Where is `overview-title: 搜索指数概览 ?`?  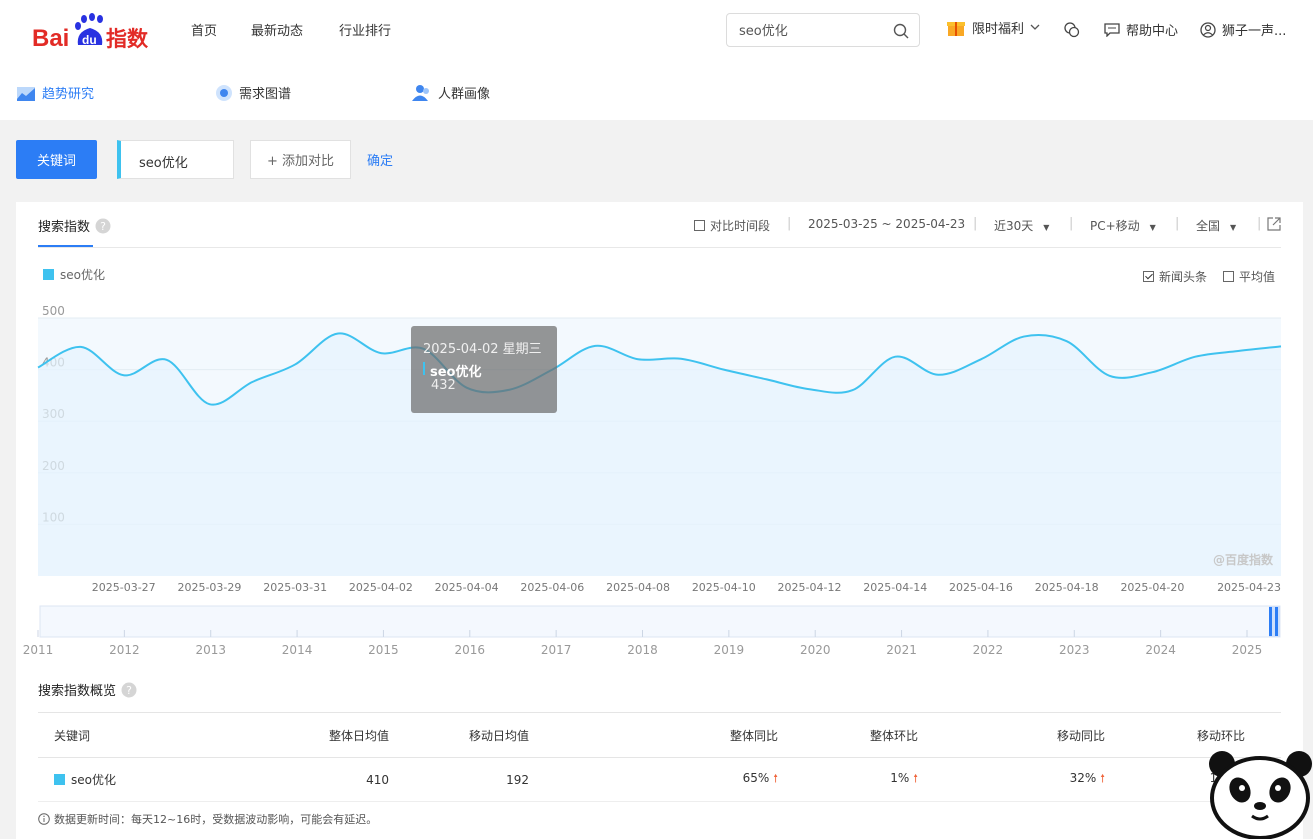
overview-title: 搜索指数概览 ? is located at coordinates (87, 689).